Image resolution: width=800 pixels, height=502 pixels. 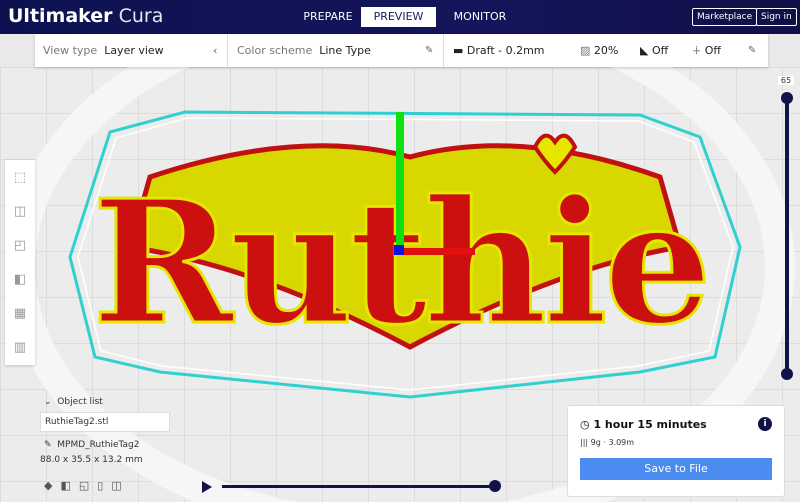 What do you see at coordinates (207, 487) in the screenshot?
I see `play-icon` at bounding box center [207, 487].